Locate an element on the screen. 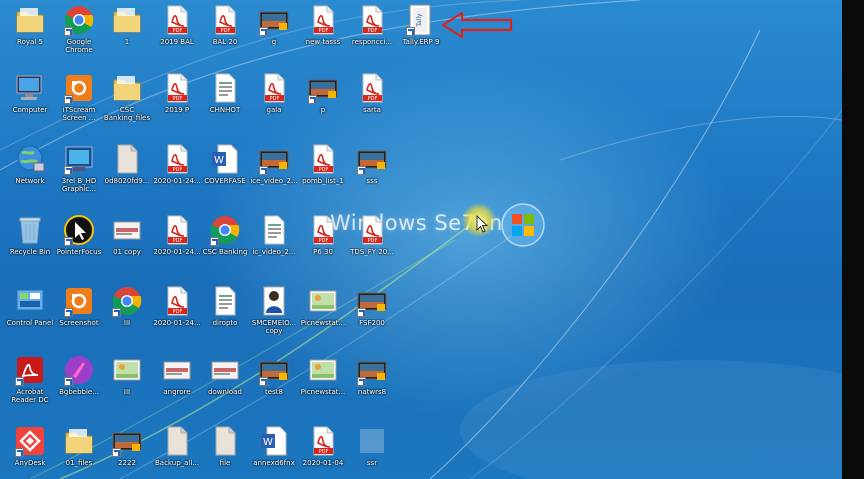 The width and height of the screenshot is (864, 479). desktop-icon: 01_files is located at coordinates (79, 451).